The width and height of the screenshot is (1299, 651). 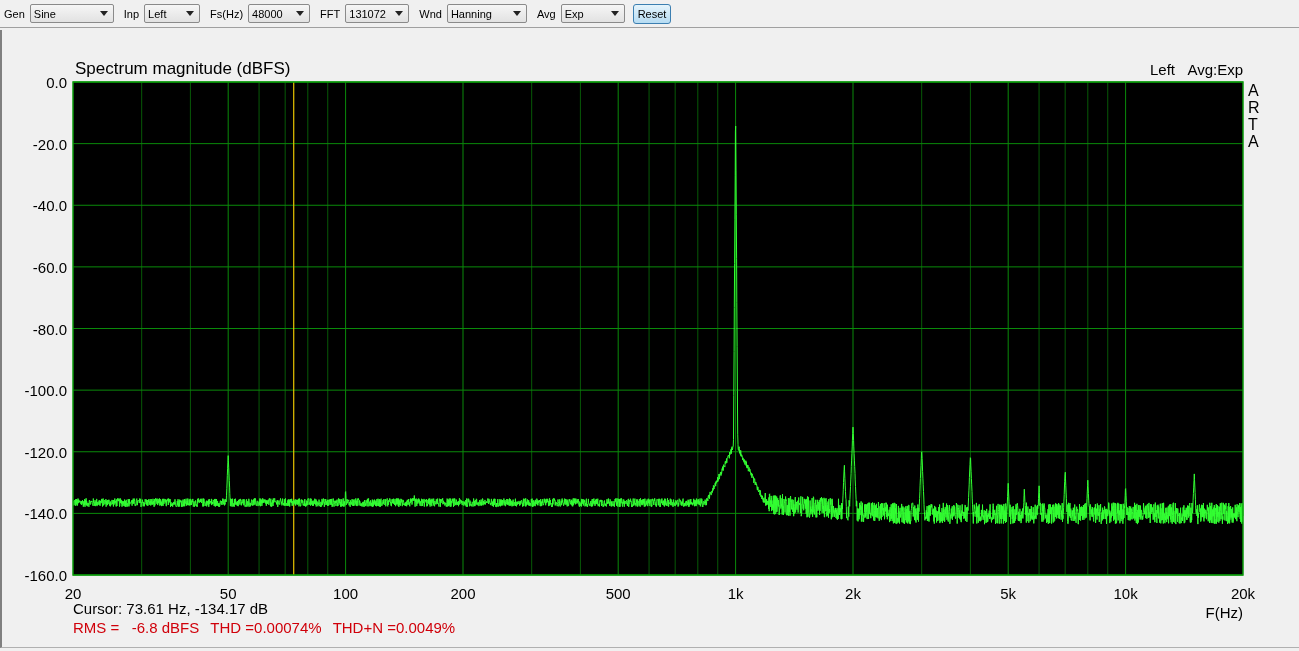 What do you see at coordinates (1008, 593) in the screenshot?
I see `x-tick-label: 5k` at bounding box center [1008, 593].